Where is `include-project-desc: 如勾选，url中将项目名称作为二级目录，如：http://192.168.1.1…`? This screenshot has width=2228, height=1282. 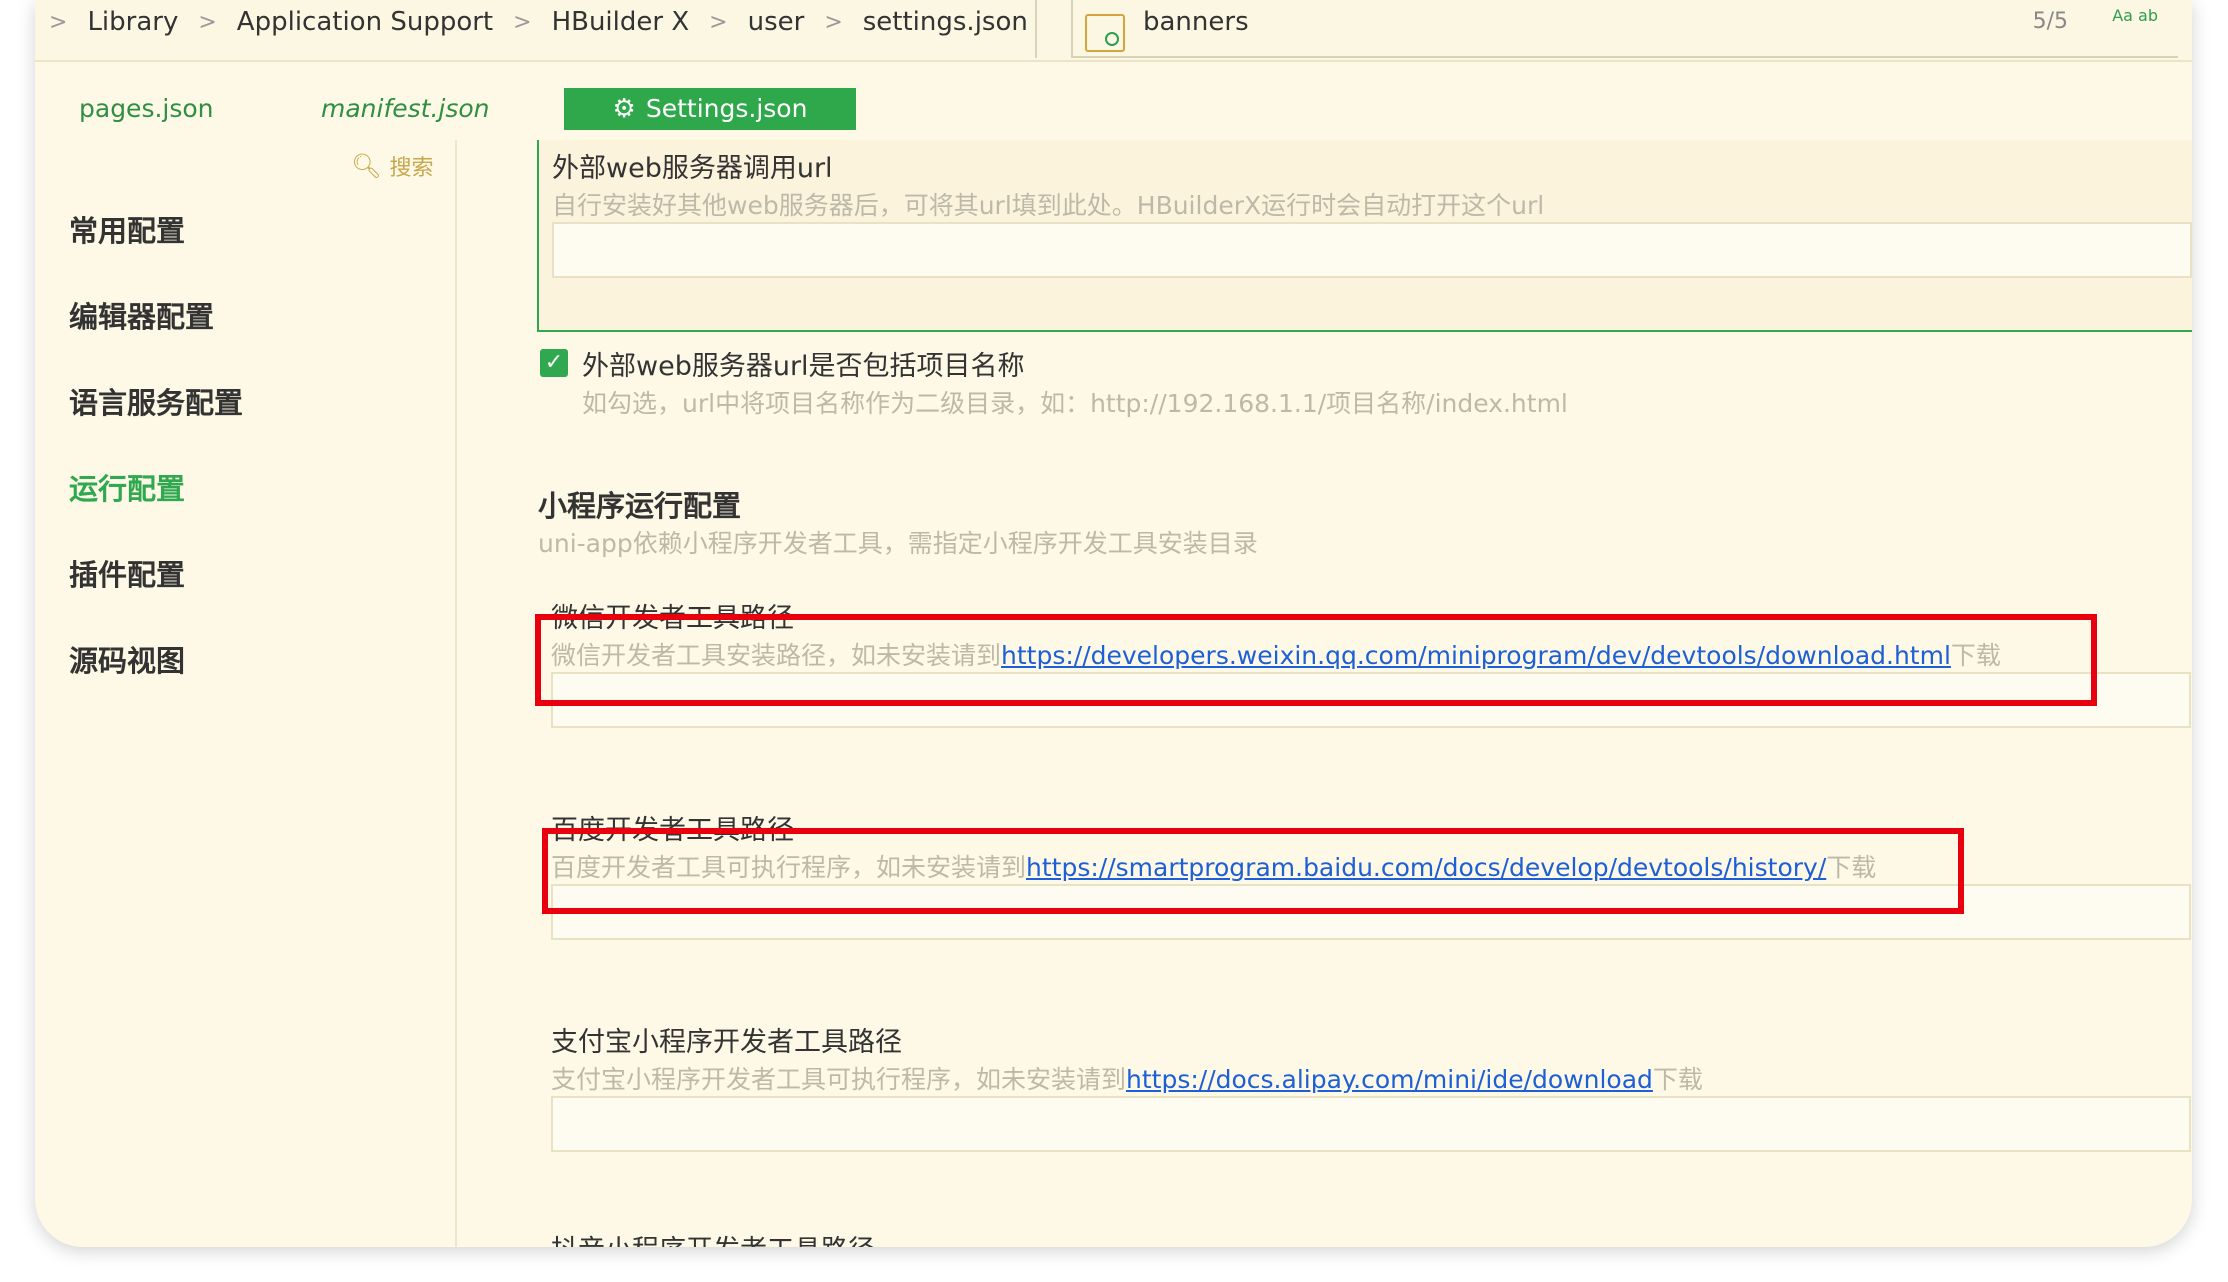
include-project-desc: 如勾选，url中将项目名称作为二级目录，如：http://192.168.1.1… is located at coordinates (1075, 403).